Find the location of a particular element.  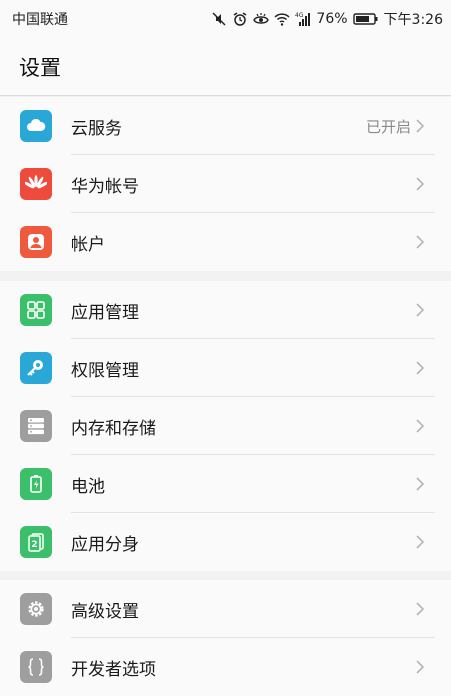

settings-item-app-twin: 2 应用分身 is located at coordinates (225, 542).